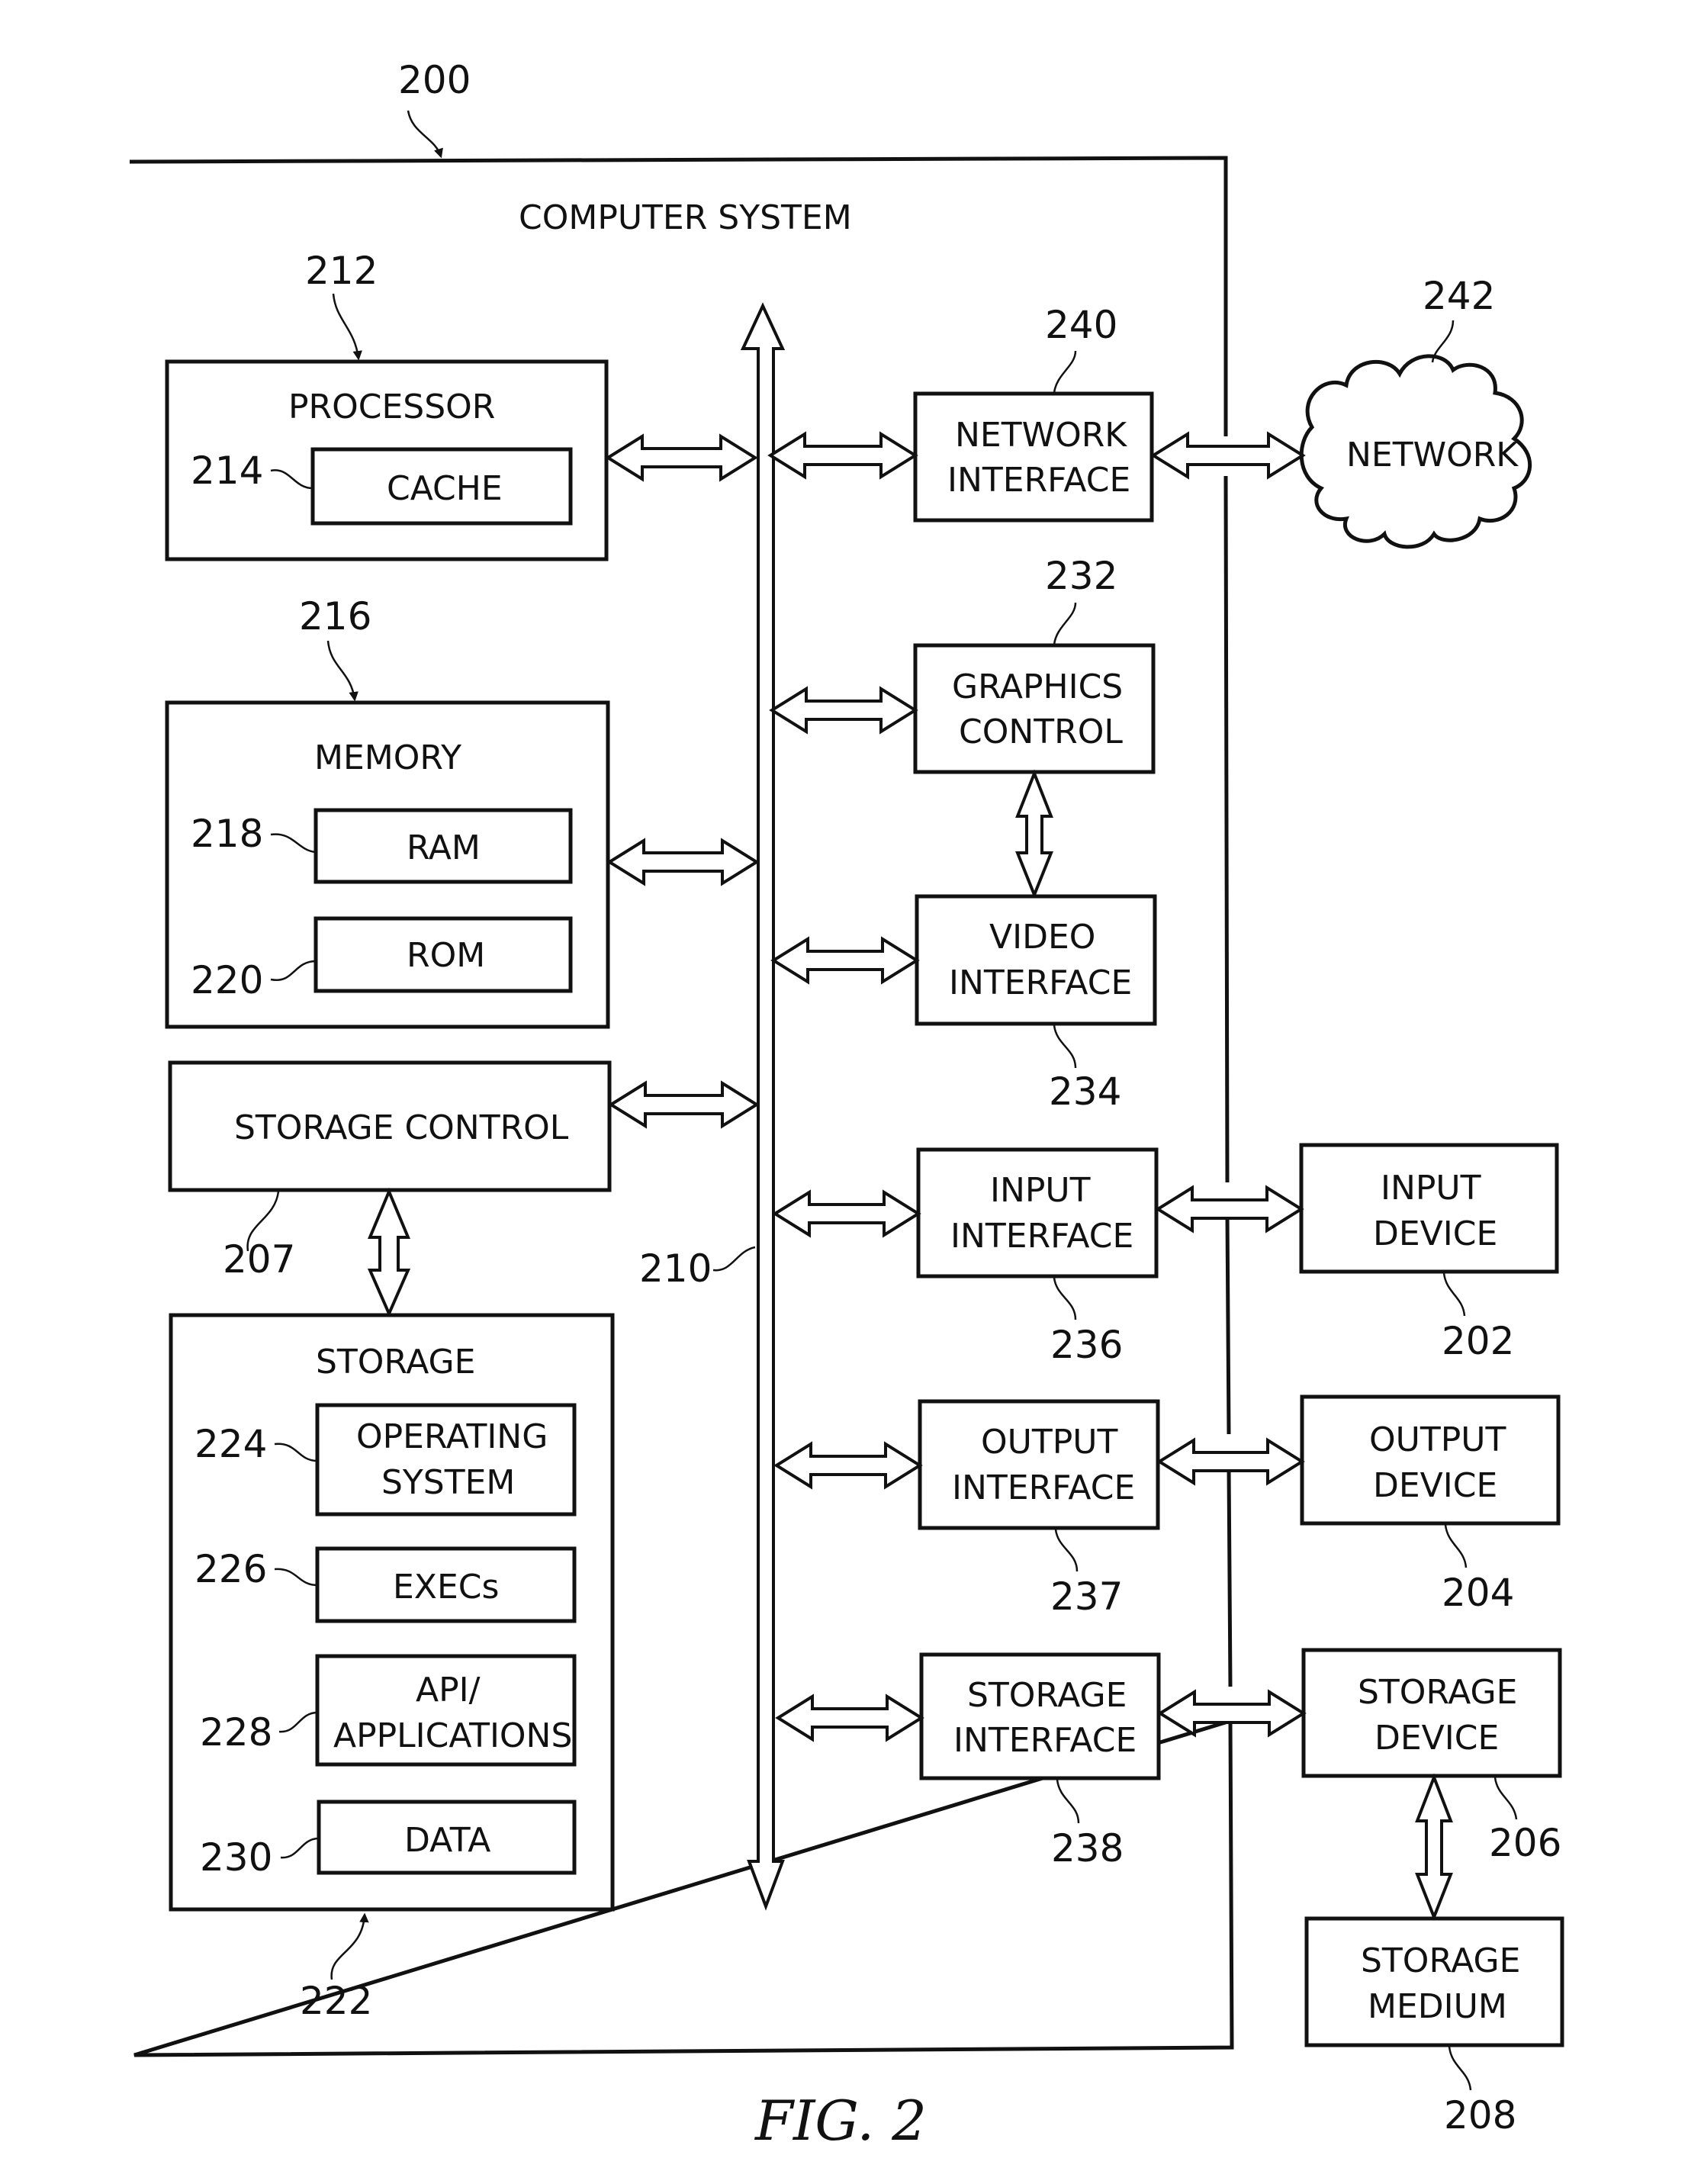 This screenshot has height=2184, width=1688. What do you see at coordinates (844, 710) in the screenshot?
I see `arrow-bus-graphicscontrol` at bounding box center [844, 710].